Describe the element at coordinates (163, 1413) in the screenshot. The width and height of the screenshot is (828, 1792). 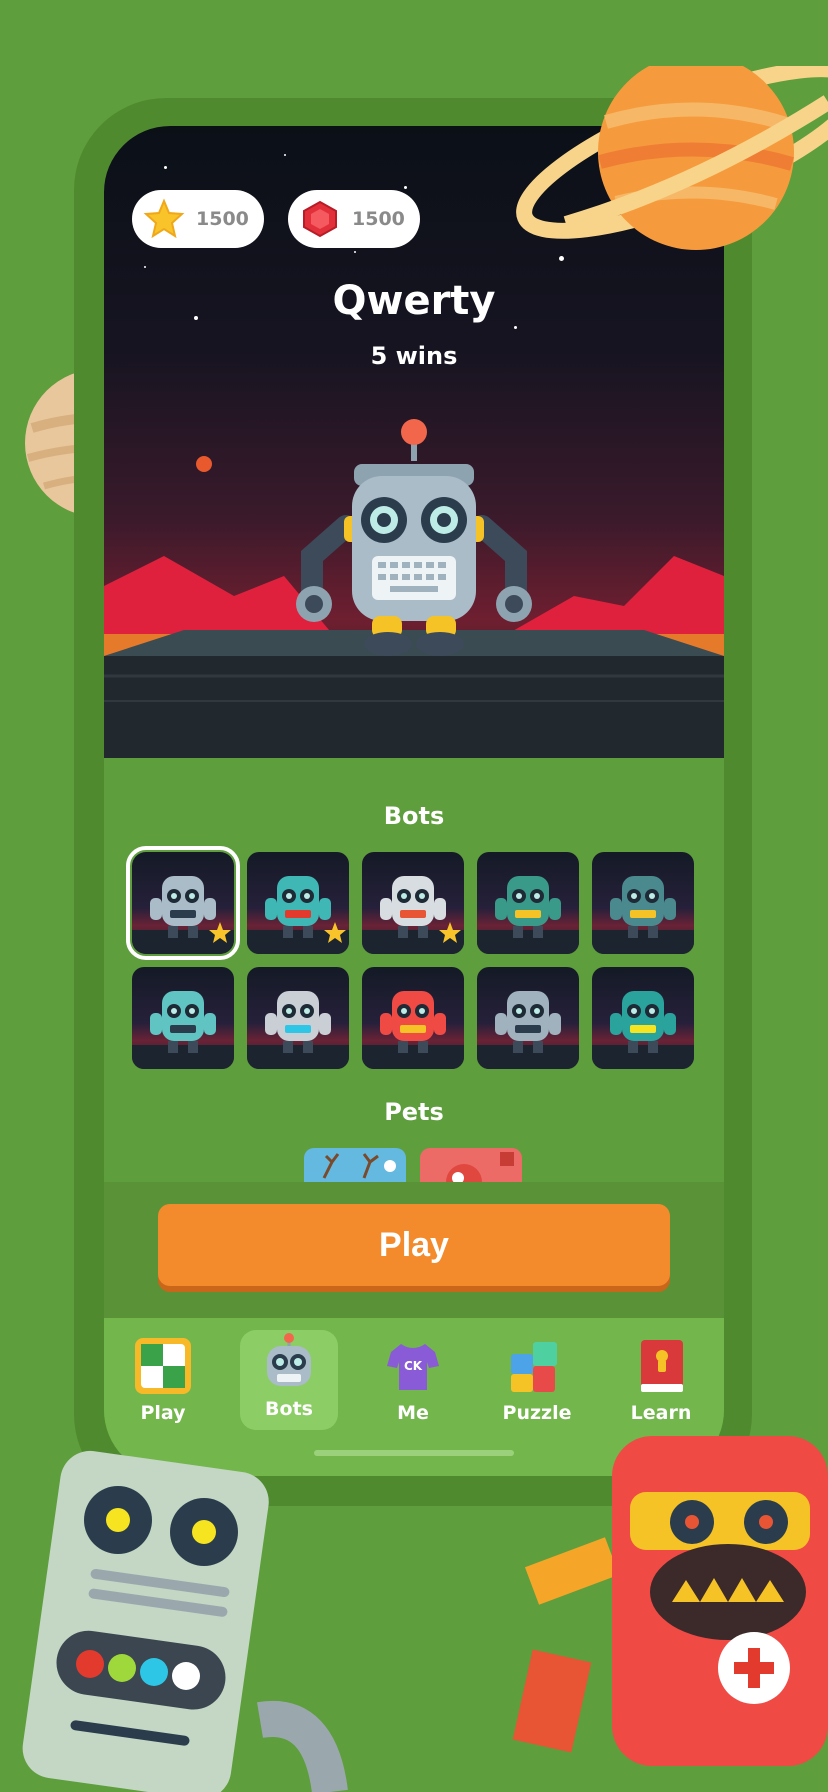
I see `tab-label: Play` at that location.